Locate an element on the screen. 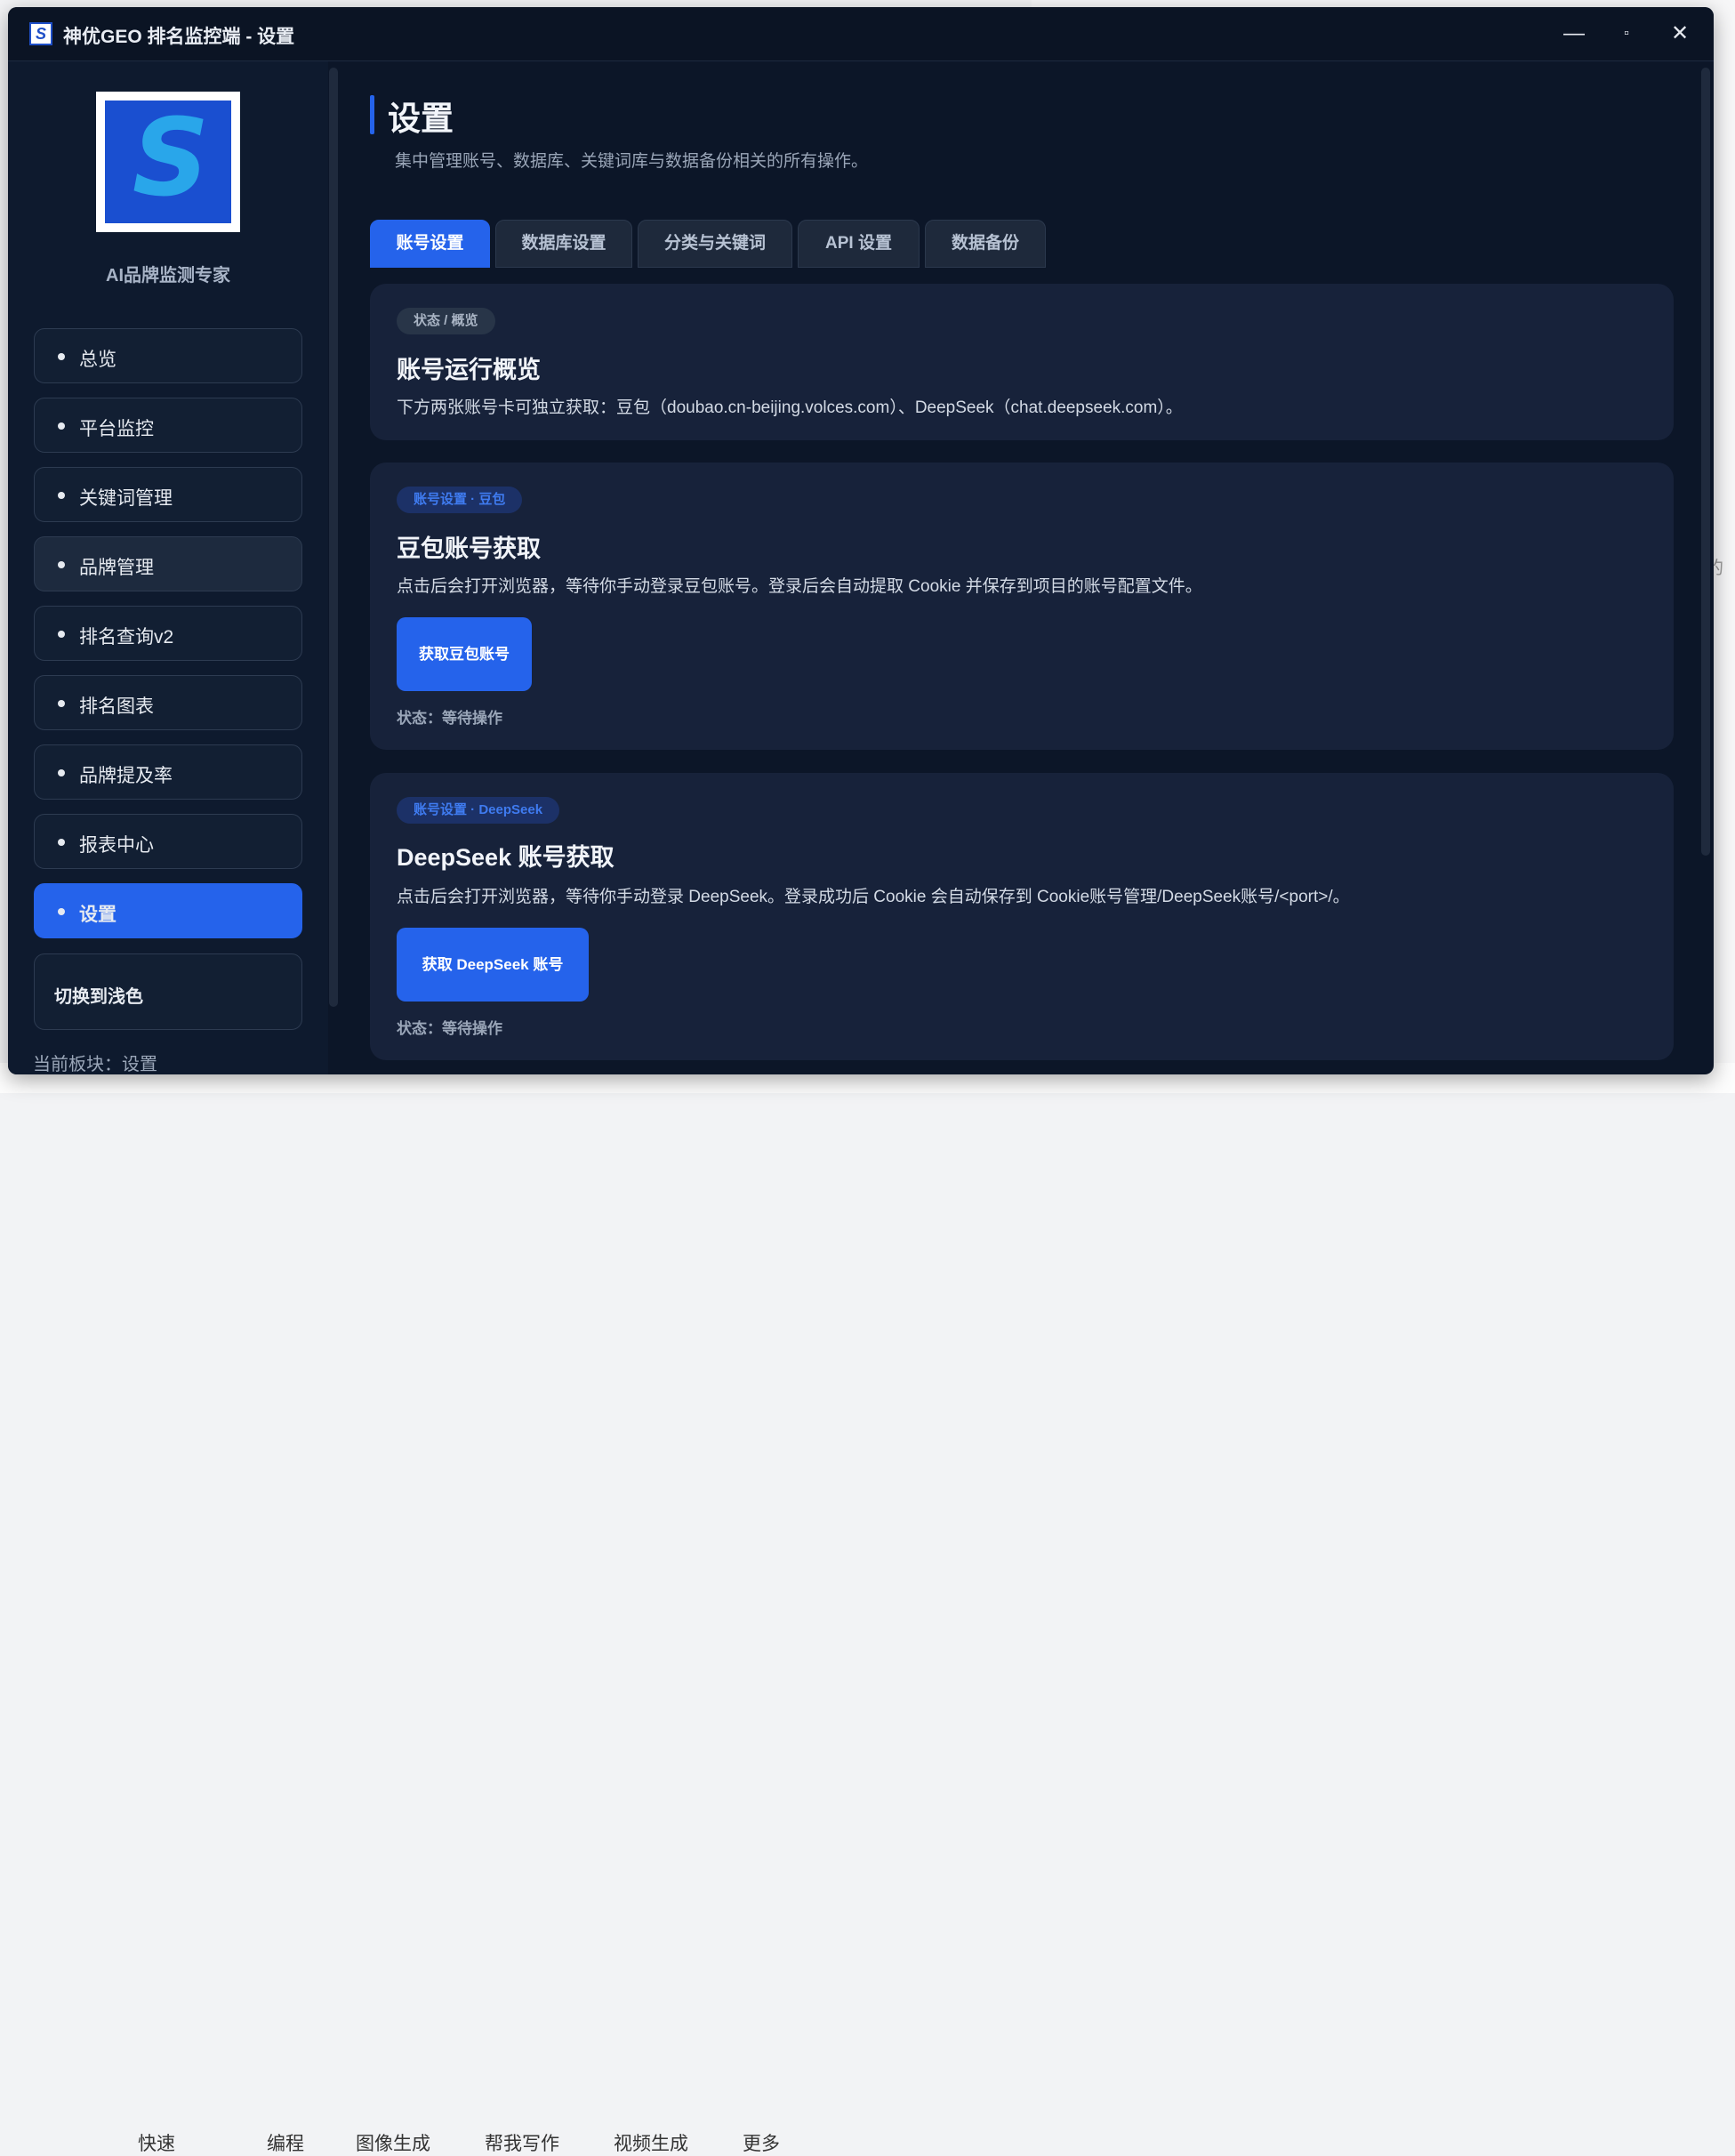  bg-item-video: 视频生成 is located at coordinates (651, 2144).